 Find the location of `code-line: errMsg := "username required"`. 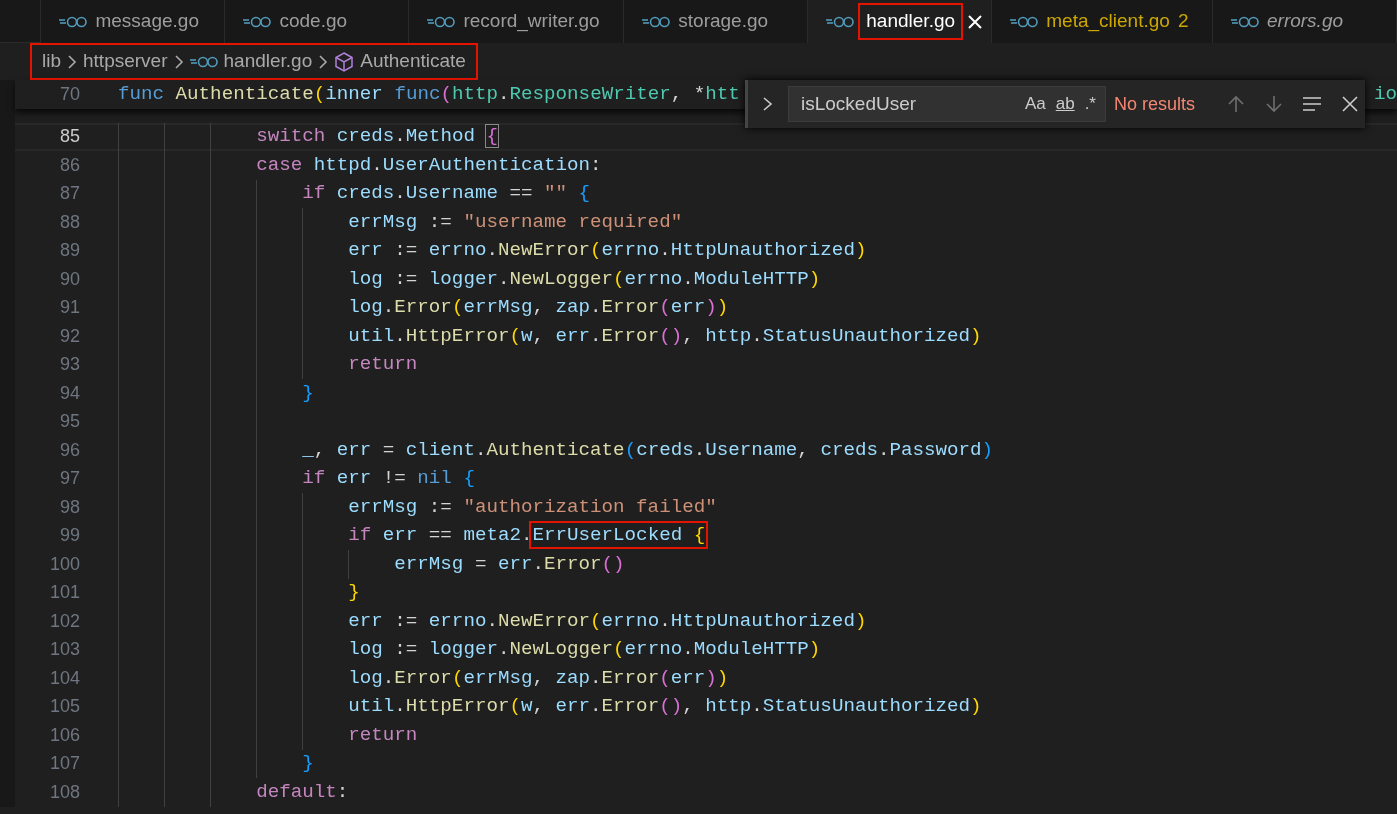

code-line: errMsg := "username required" is located at coordinates (515, 222).